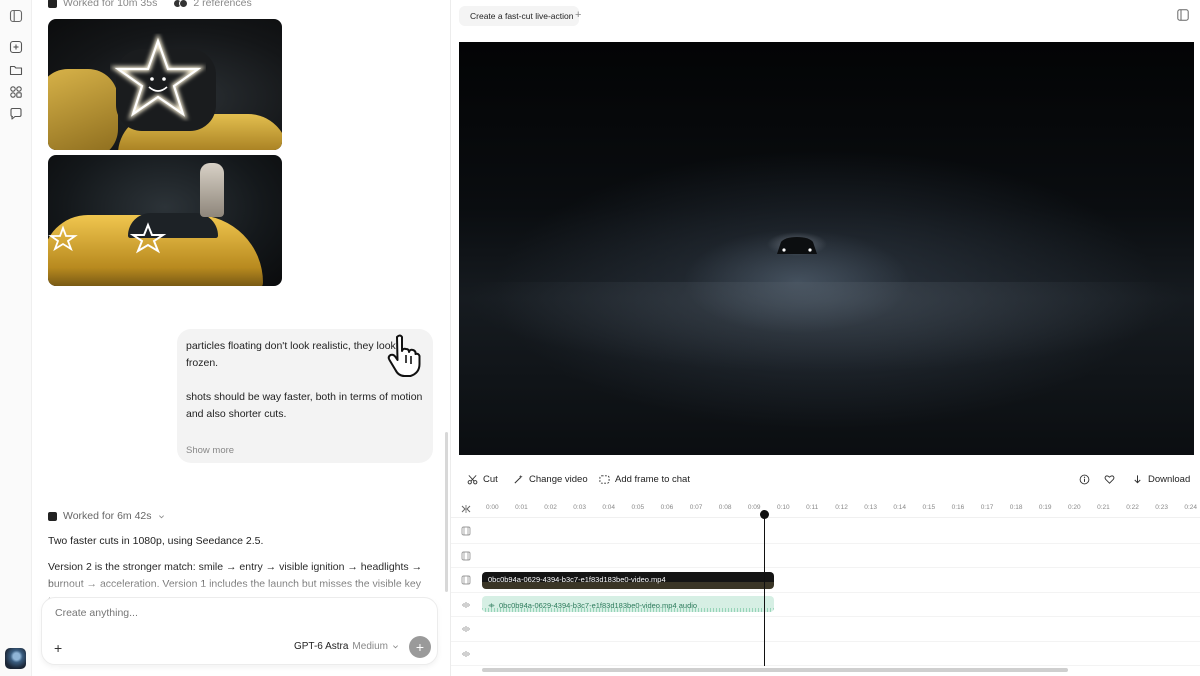  What do you see at coordinates (181, 4) in the screenshot?
I see `reference-avatars-icon` at bounding box center [181, 4].